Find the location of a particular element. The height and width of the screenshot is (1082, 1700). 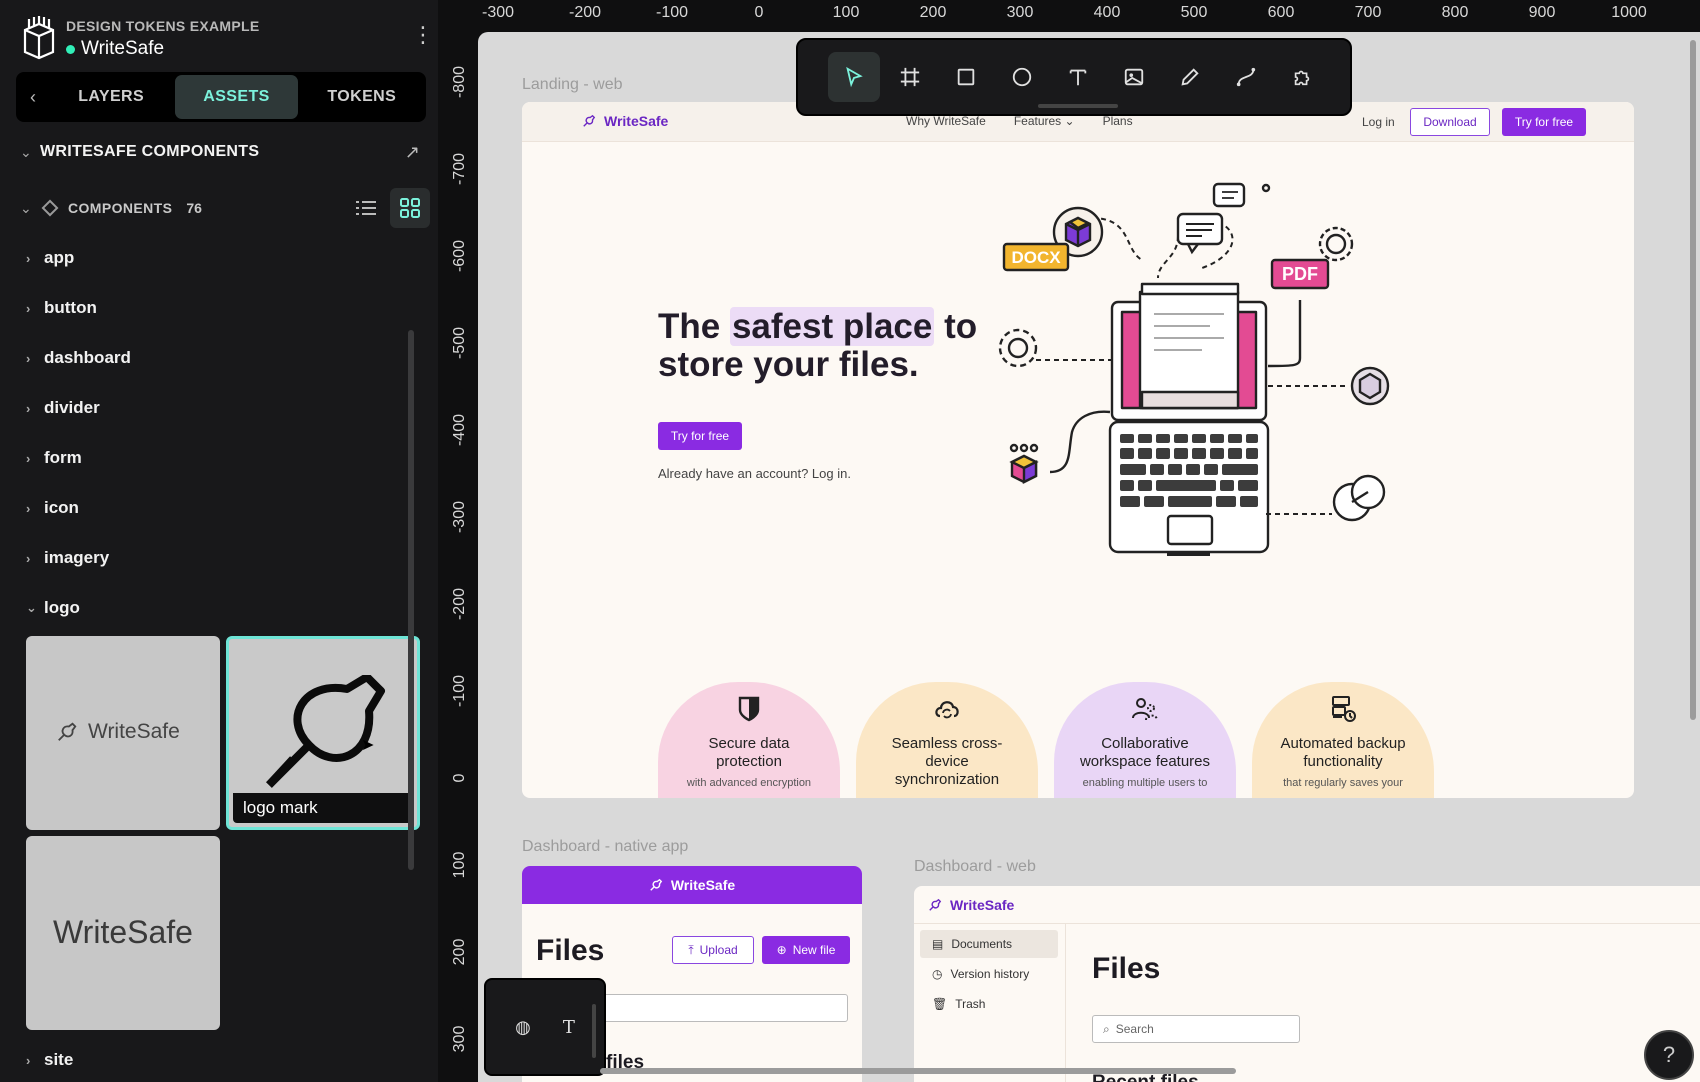

components-label: COMPONENTS is located at coordinates (120, 208).